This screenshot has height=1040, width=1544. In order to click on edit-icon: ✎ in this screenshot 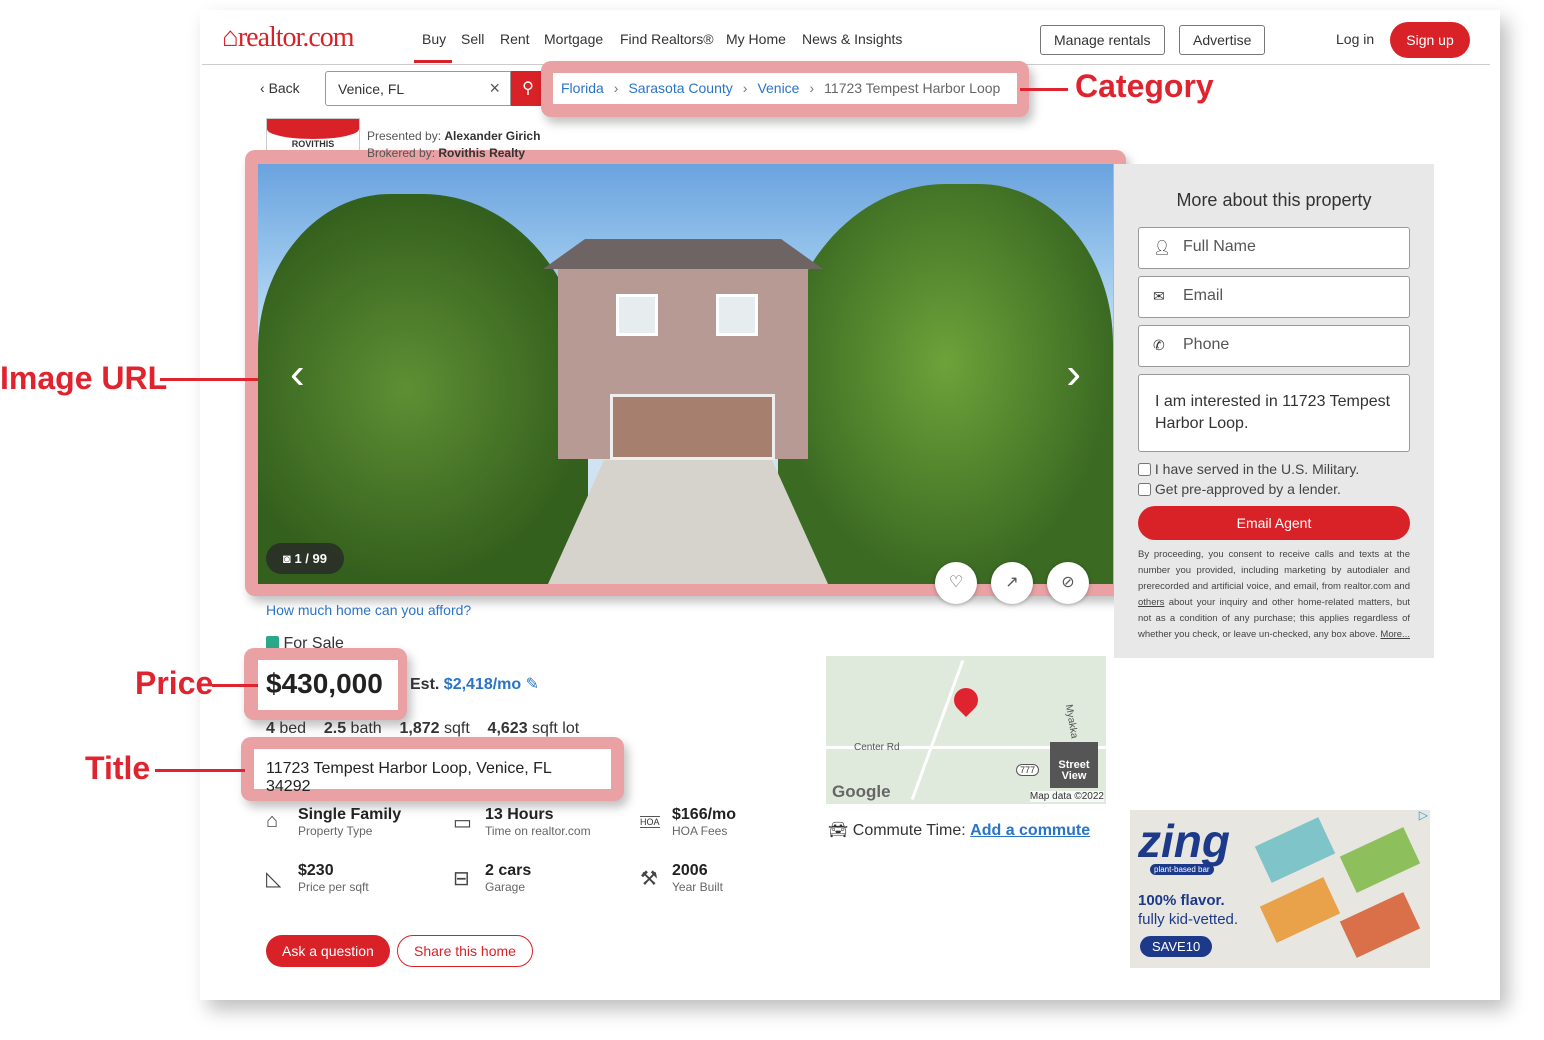, I will do `click(532, 684)`.